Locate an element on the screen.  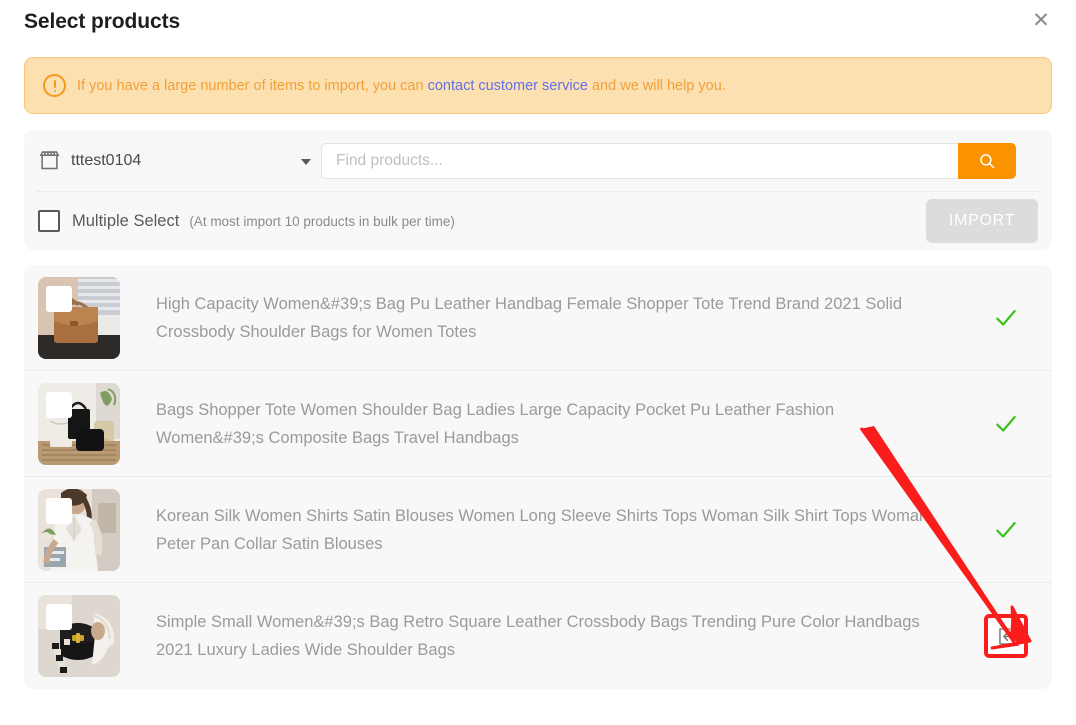
store-selector: tttest0104 is located at coordinates (179, 160).